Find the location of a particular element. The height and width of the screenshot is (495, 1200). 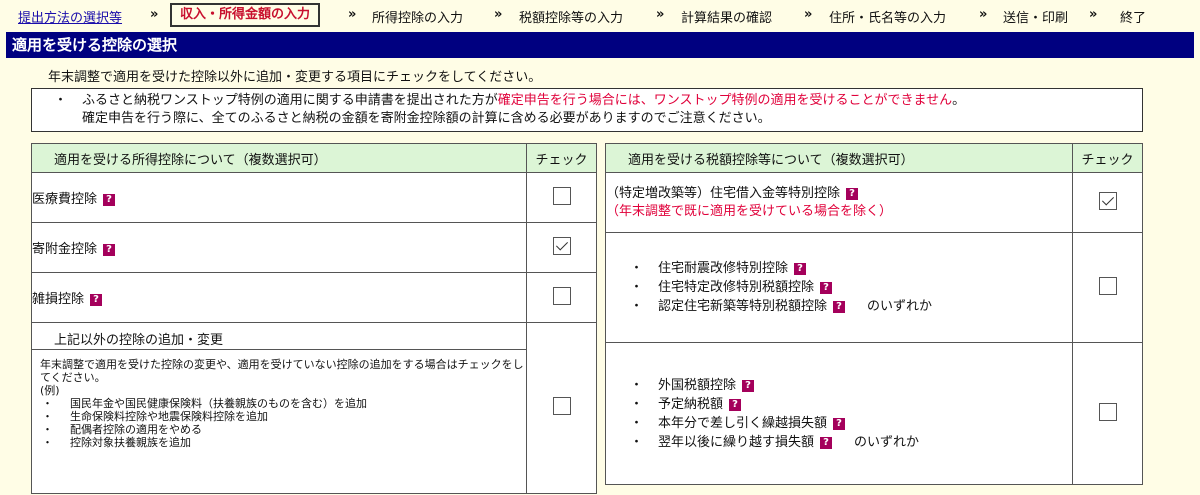

renovation-credit-checkbox is located at coordinates (1107, 285).